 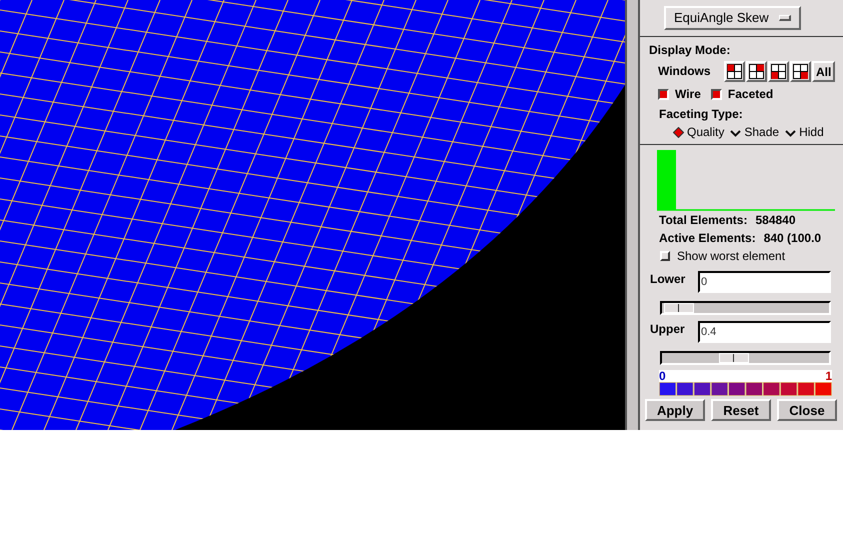 What do you see at coordinates (701, 114) in the screenshot?
I see `faceting-type-label: Faceting Type:` at bounding box center [701, 114].